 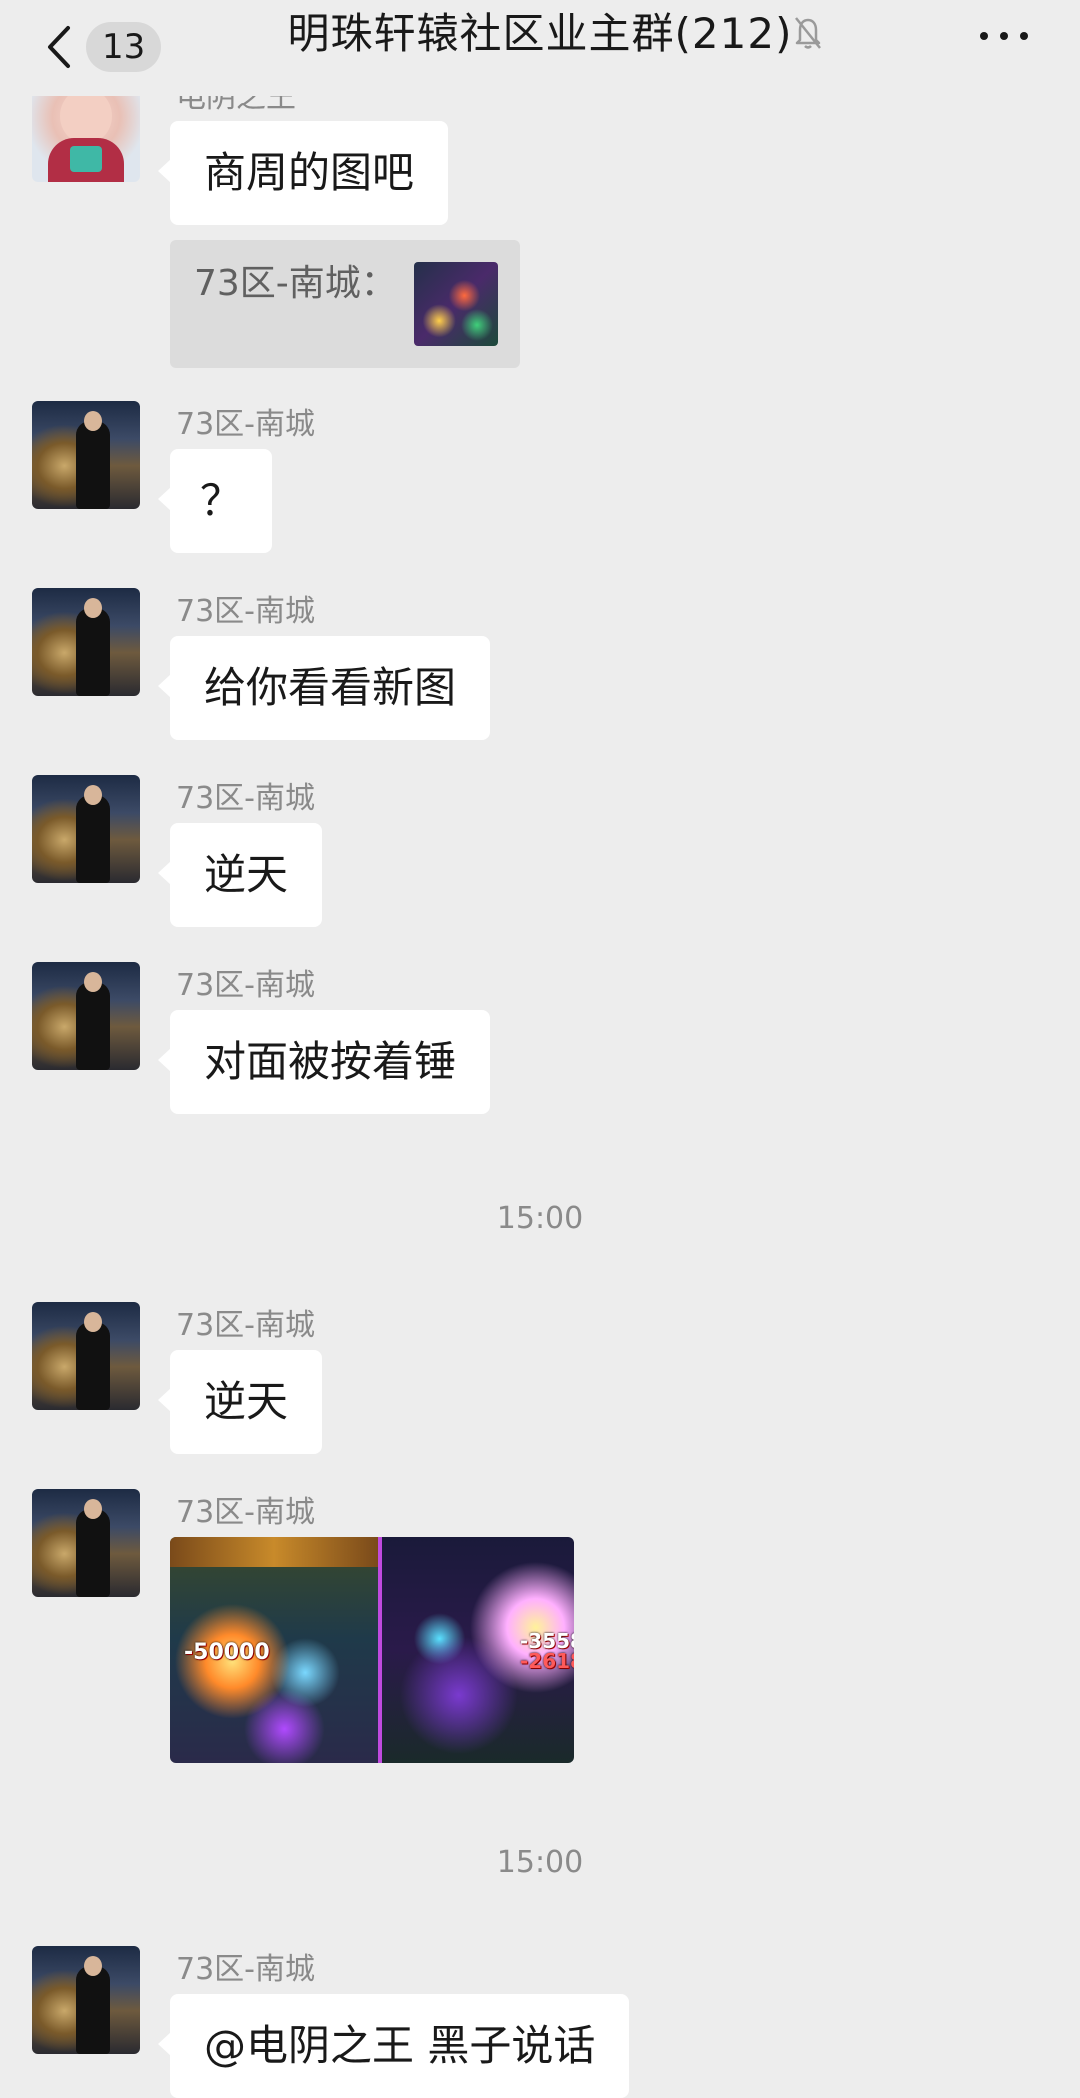 What do you see at coordinates (456, 304) in the screenshot?
I see `quote-image-thumbnail` at bounding box center [456, 304].